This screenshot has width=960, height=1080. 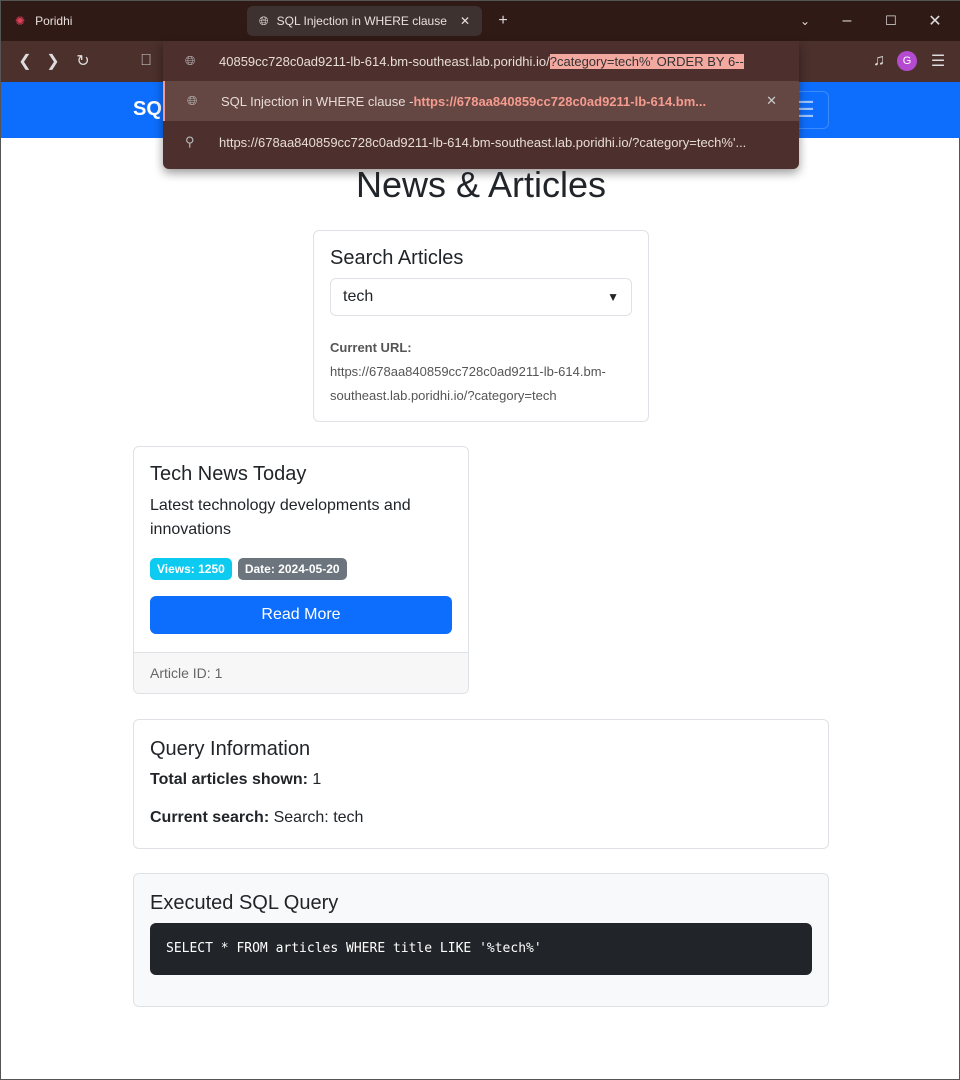 I want to click on sql-heading: Executed SQL Query, so click(x=244, y=903).